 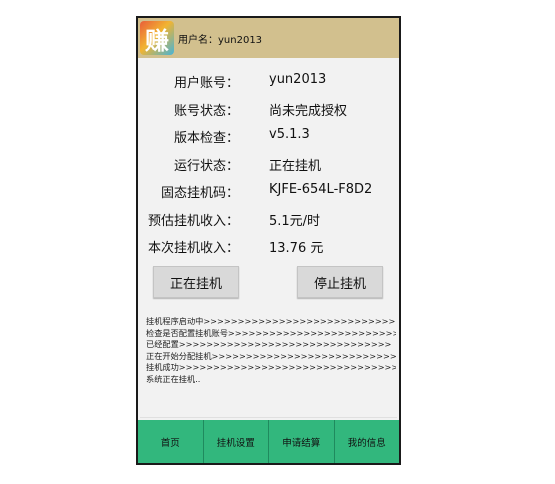 What do you see at coordinates (157, 38) in the screenshot?
I see `app-logo-icon: 赚` at bounding box center [157, 38].